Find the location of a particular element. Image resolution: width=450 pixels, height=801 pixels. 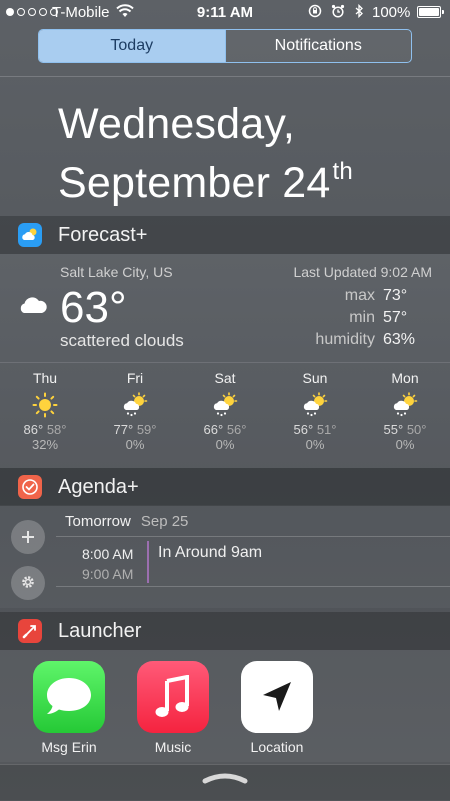

forecast-day-sat: Sat 66° 56° 0% is located at coordinates (225, 411).